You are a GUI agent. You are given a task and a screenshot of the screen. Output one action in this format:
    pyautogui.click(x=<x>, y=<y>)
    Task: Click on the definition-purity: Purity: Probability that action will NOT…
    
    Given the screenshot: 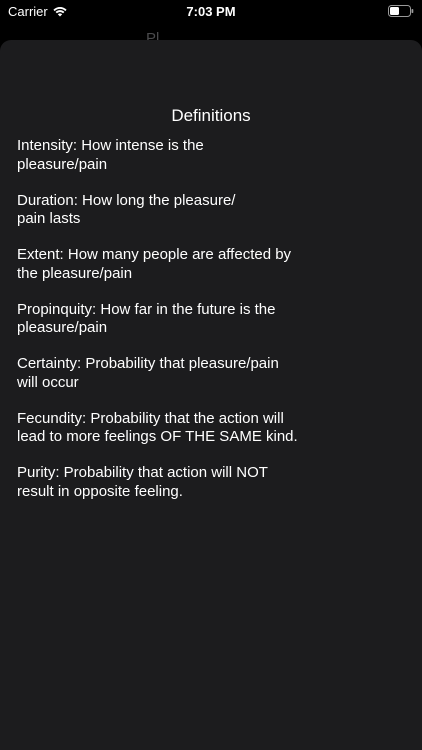 What is the action you would take?
    pyautogui.click(x=142, y=482)
    